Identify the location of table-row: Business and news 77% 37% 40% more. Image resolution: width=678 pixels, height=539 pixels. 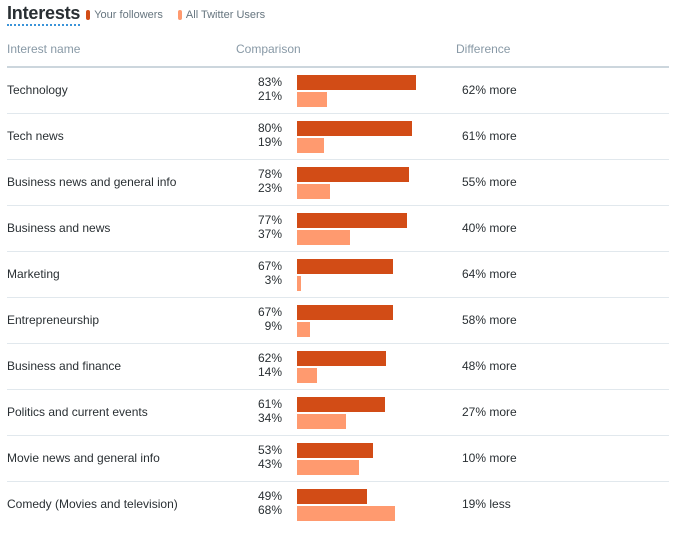
(338, 229).